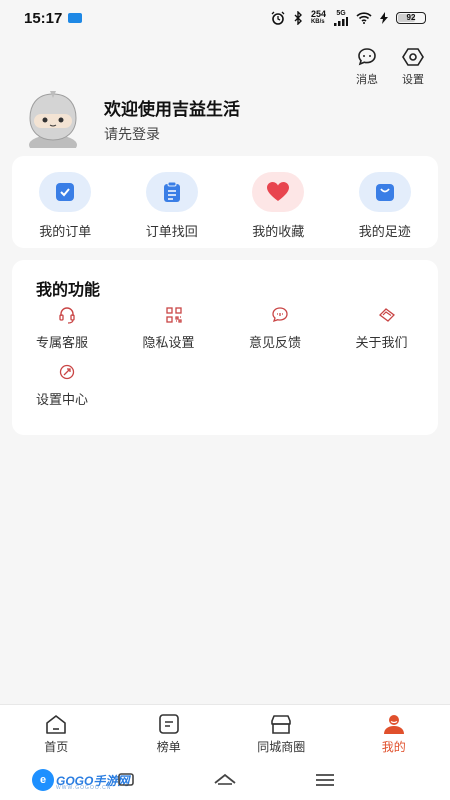 This screenshot has height=800, width=450. Describe the element at coordinates (80, 780) in the screenshot. I see `watermark: e GOGO手游网 WWW.GOGOO.CN` at that location.